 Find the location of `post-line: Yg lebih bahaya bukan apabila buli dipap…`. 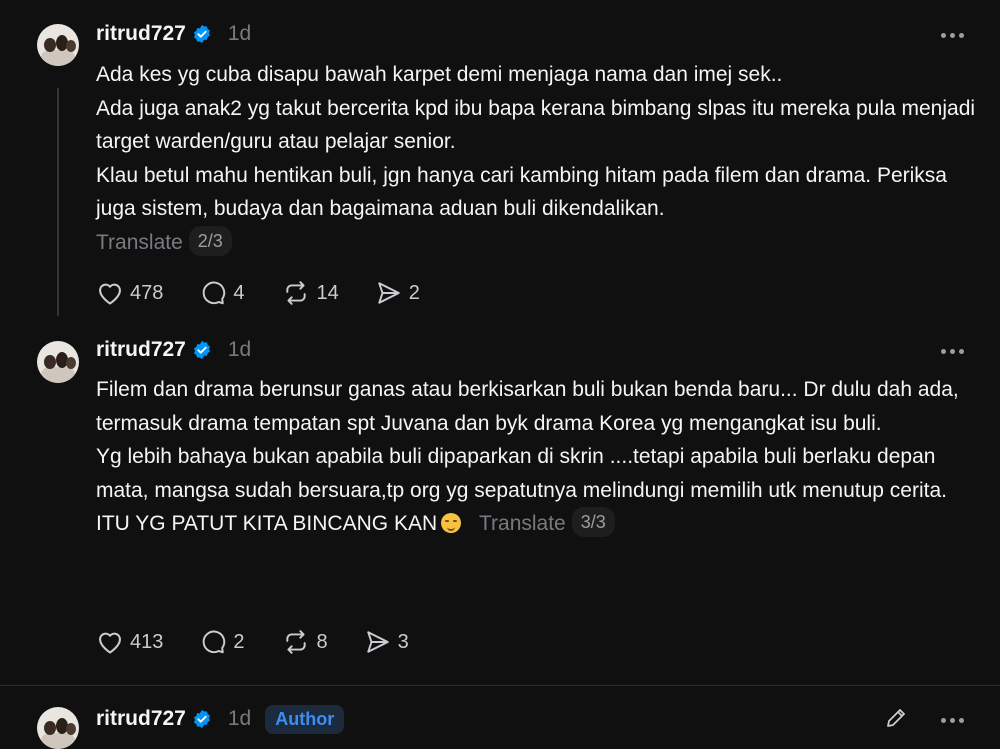

post-line: Yg lebih bahaya bukan apabila buli dipap… is located at coordinates (521, 473).